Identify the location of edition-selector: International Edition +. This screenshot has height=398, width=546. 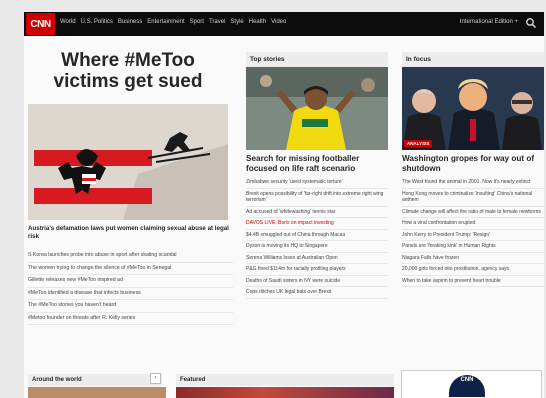
(489, 22).